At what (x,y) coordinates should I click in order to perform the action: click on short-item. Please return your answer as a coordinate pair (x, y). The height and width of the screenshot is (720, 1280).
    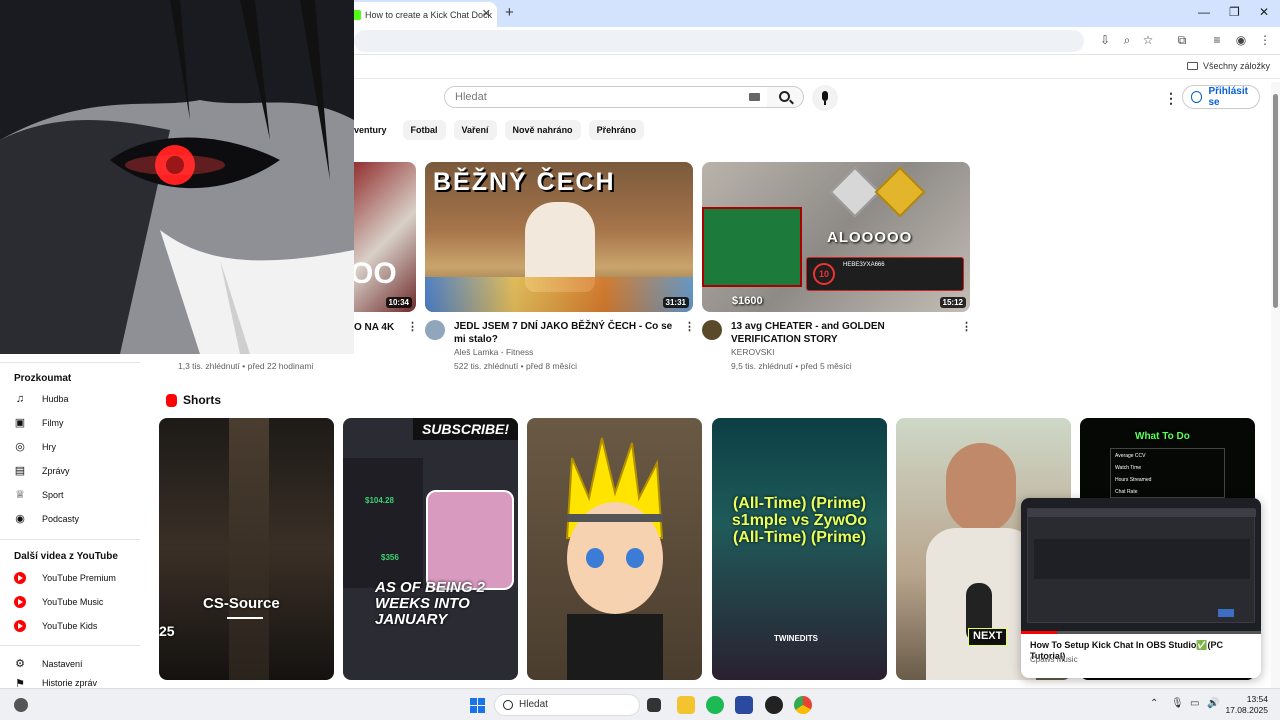
    Looking at the image, I should click on (614, 549).